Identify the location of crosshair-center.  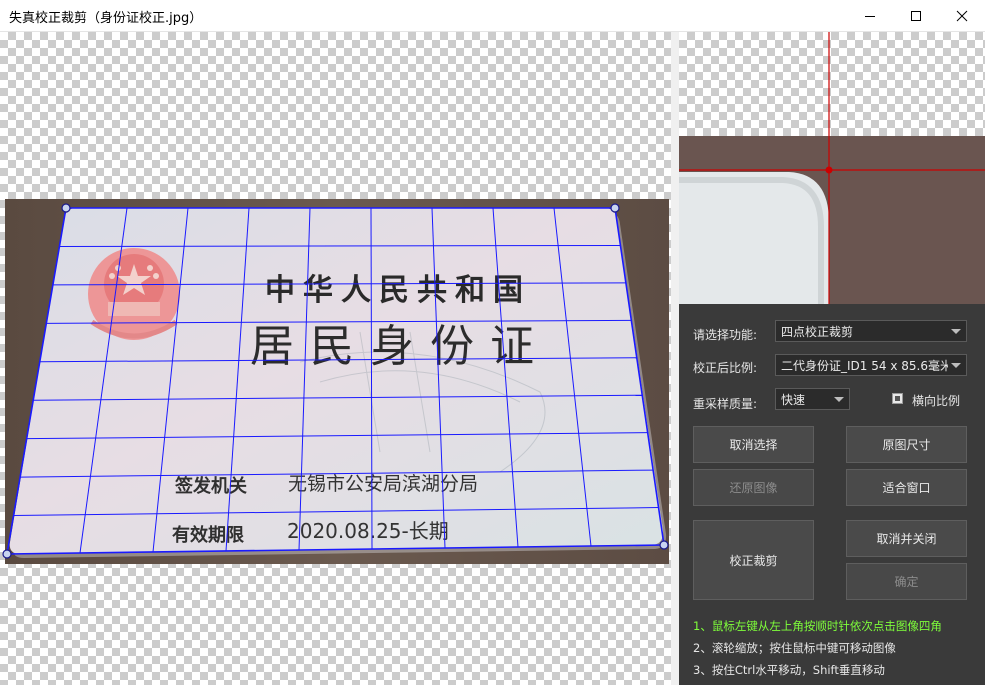
(829, 170).